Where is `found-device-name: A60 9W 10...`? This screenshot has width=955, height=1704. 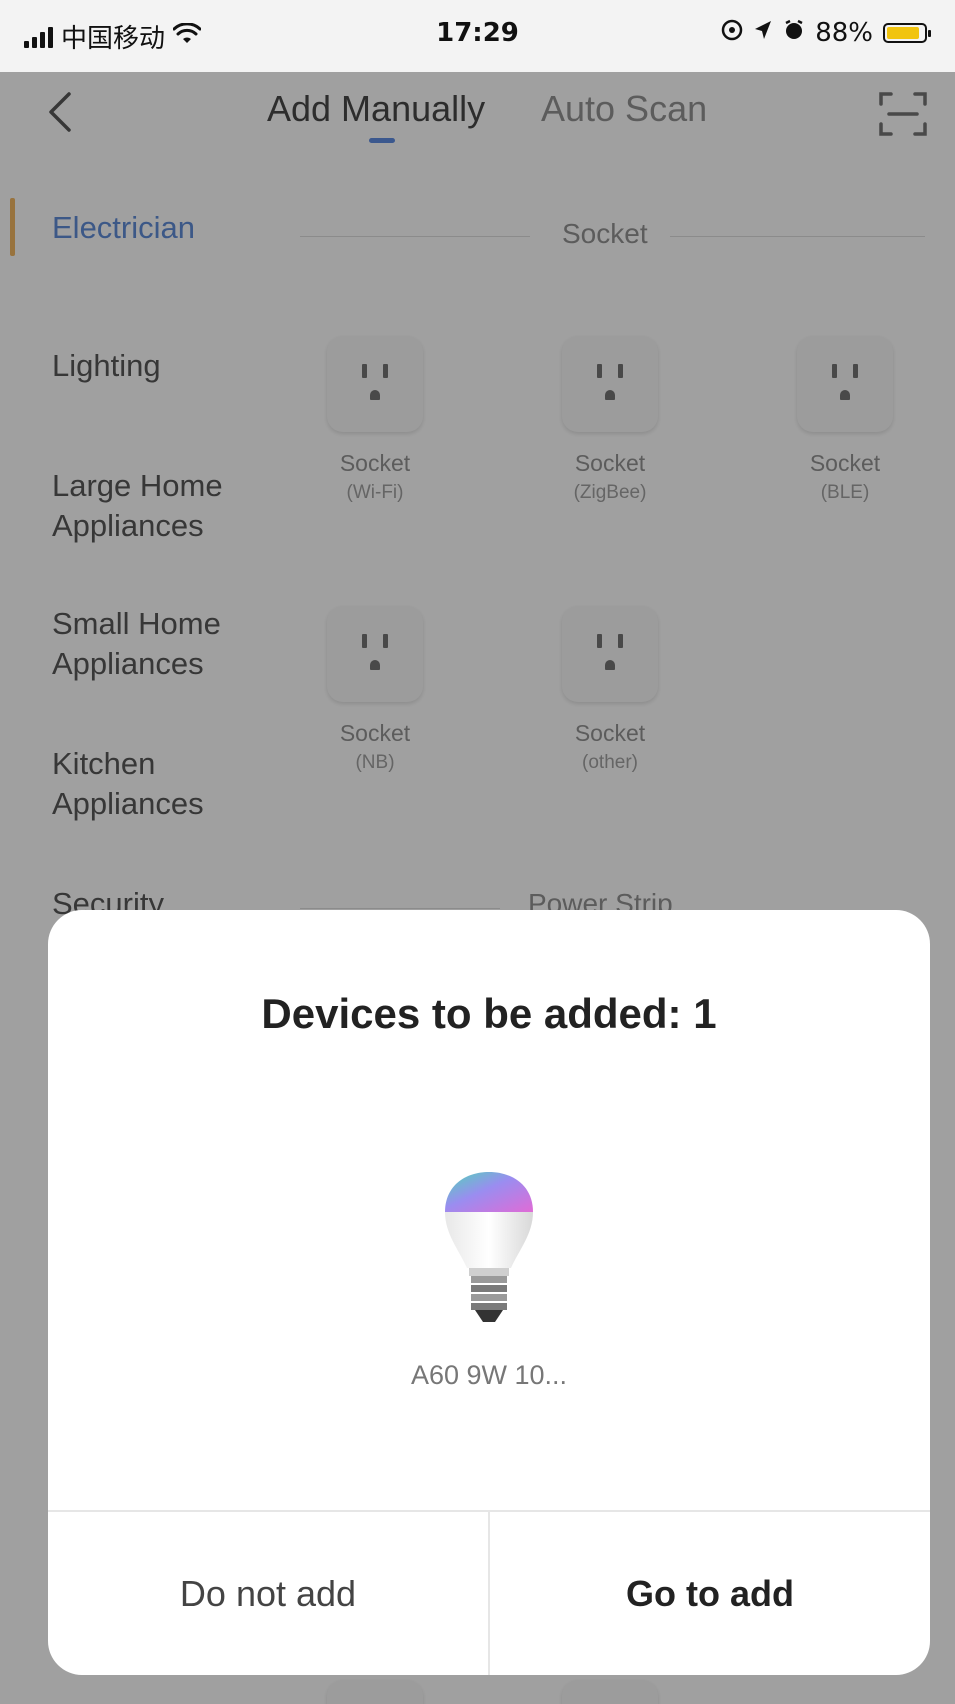 found-device-name: A60 9W 10... is located at coordinates (489, 1375).